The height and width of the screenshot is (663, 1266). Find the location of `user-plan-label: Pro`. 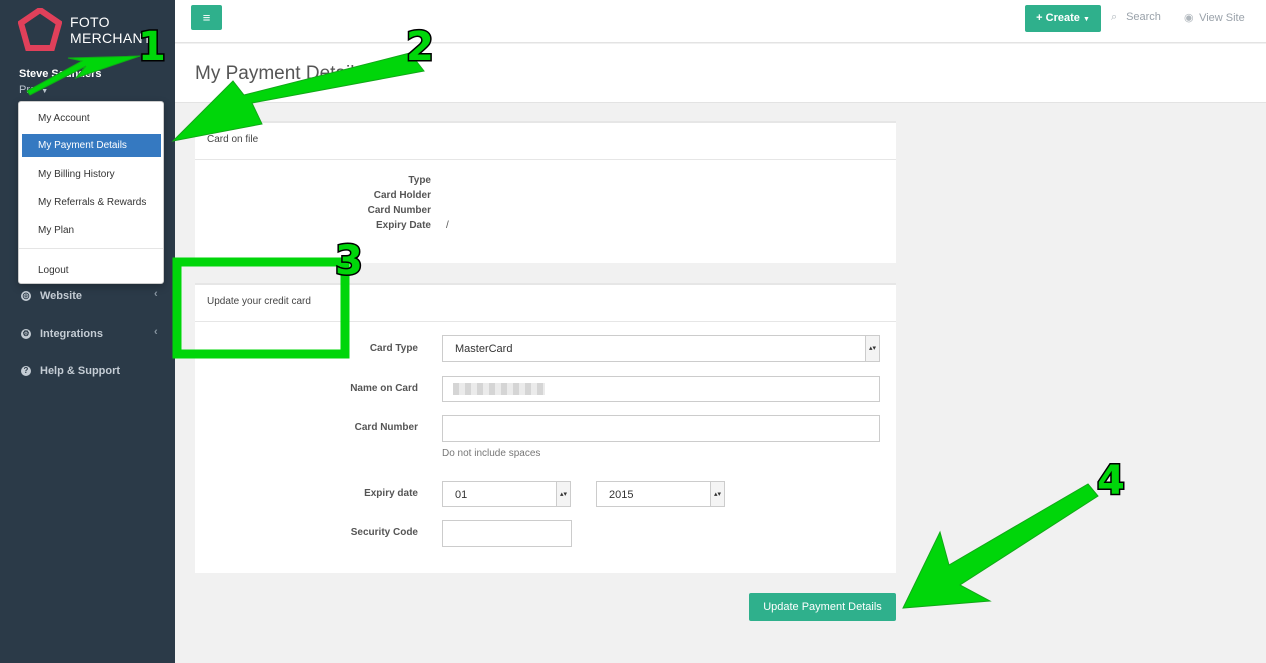

user-plan-label: Pro is located at coordinates (28, 90).